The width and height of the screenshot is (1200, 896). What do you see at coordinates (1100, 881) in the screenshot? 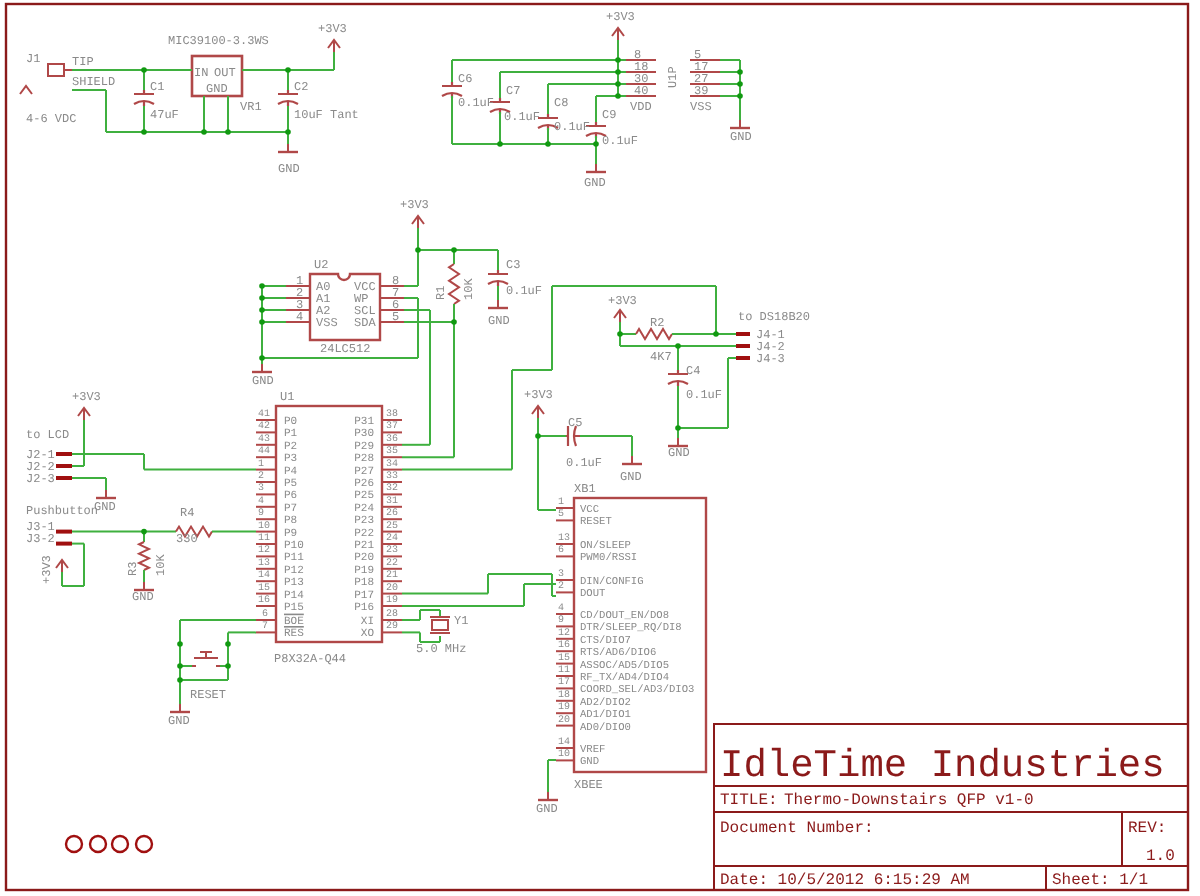
I see `sheet-label: Sheet: 1/1` at bounding box center [1100, 881].